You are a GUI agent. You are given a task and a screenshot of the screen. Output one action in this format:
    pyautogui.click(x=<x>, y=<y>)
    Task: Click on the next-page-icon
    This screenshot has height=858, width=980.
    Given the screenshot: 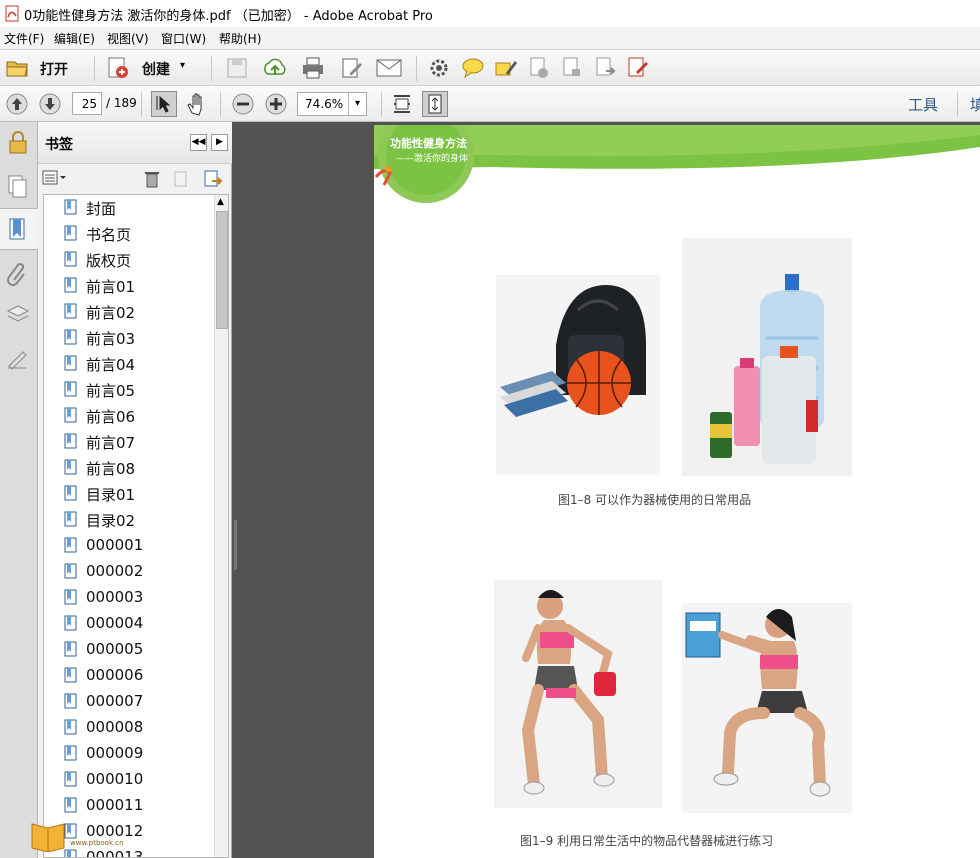 What is the action you would take?
    pyautogui.click(x=50, y=104)
    